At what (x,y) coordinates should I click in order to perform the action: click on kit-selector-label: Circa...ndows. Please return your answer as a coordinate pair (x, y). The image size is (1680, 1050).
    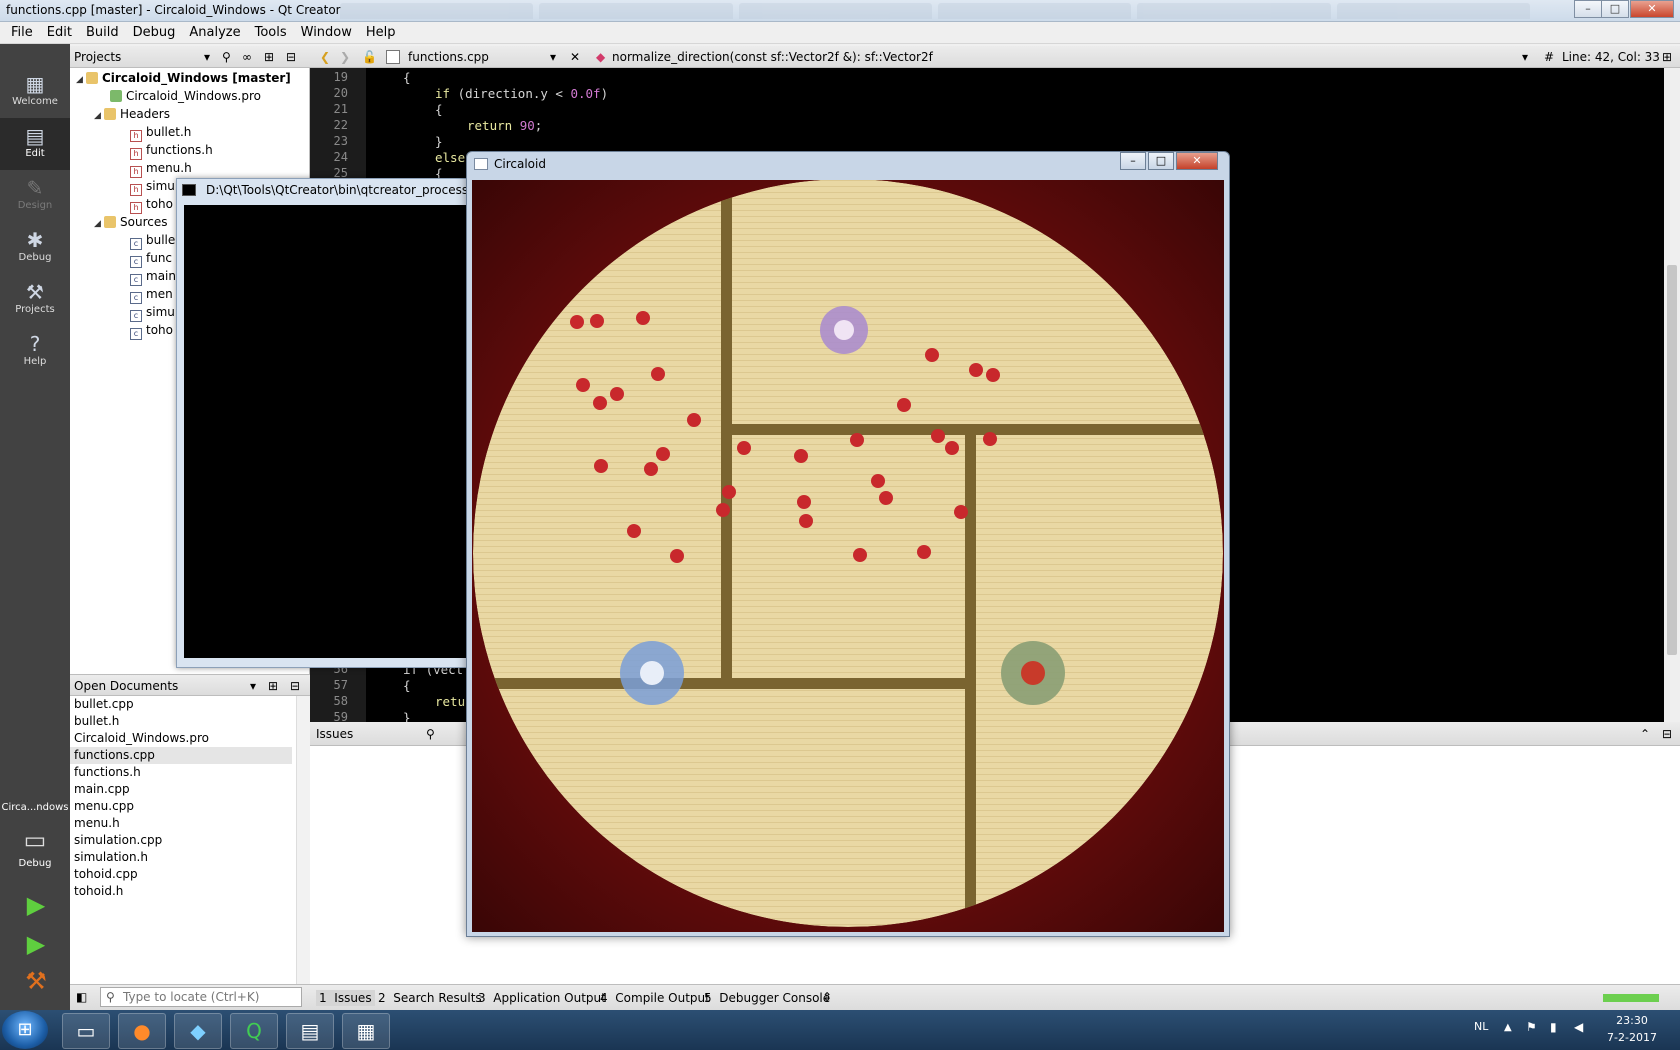
    Looking at the image, I should click on (35, 807).